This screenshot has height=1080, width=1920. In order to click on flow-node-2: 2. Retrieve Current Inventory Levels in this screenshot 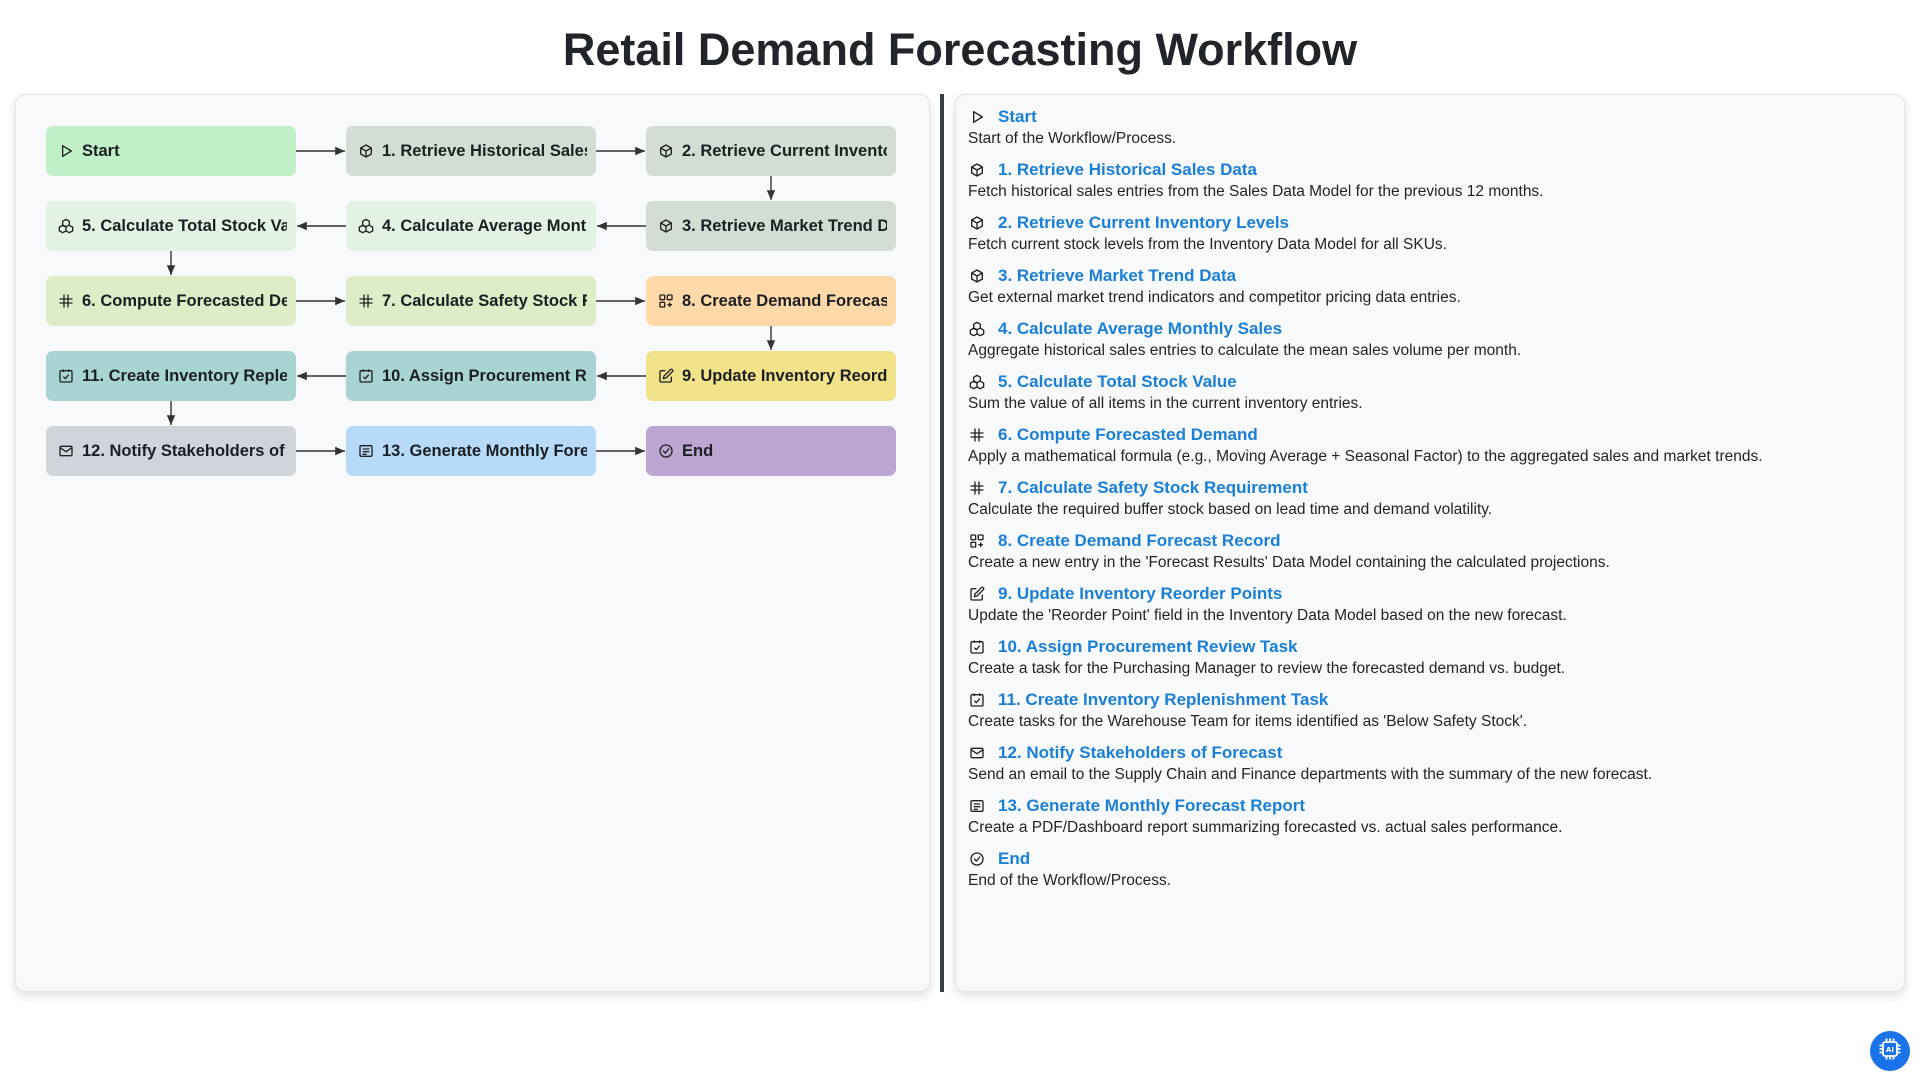, I will do `click(771, 151)`.